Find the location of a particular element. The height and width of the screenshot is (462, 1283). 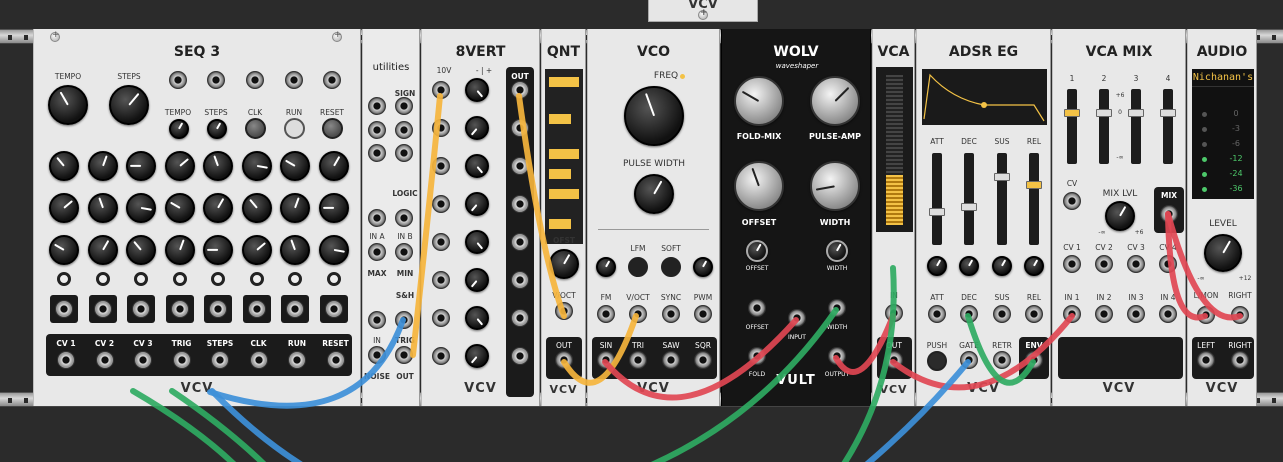

fold-jack is located at coordinates (757, 356).